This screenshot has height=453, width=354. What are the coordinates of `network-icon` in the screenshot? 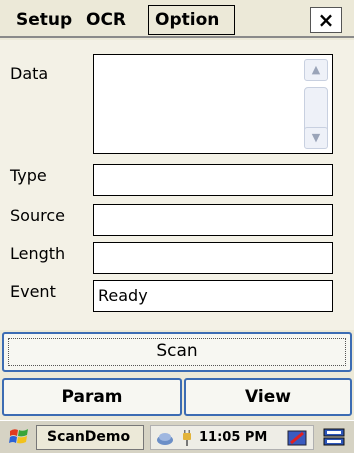 It's located at (165, 438).